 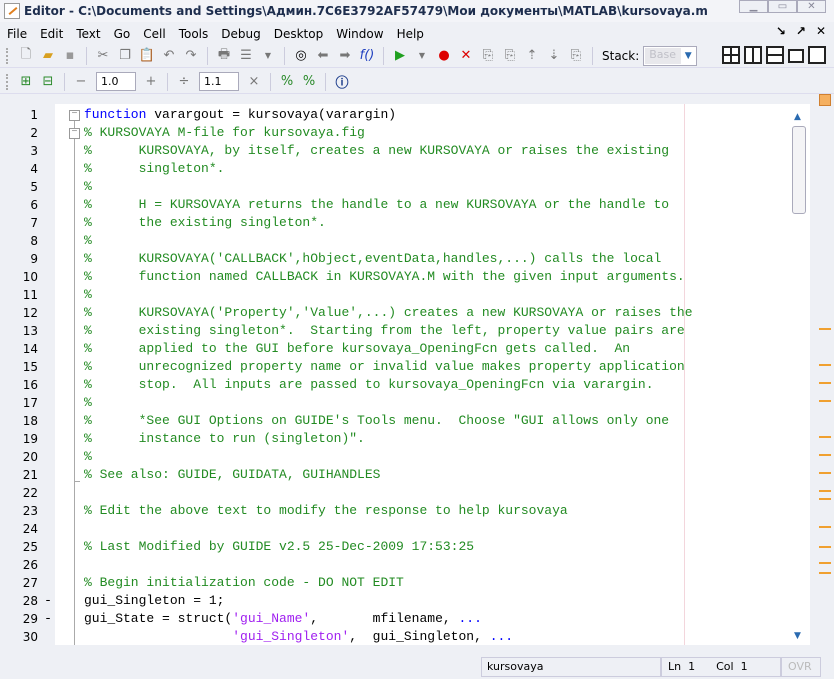 I want to click on code-line: 17%, so click(x=395, y=403).